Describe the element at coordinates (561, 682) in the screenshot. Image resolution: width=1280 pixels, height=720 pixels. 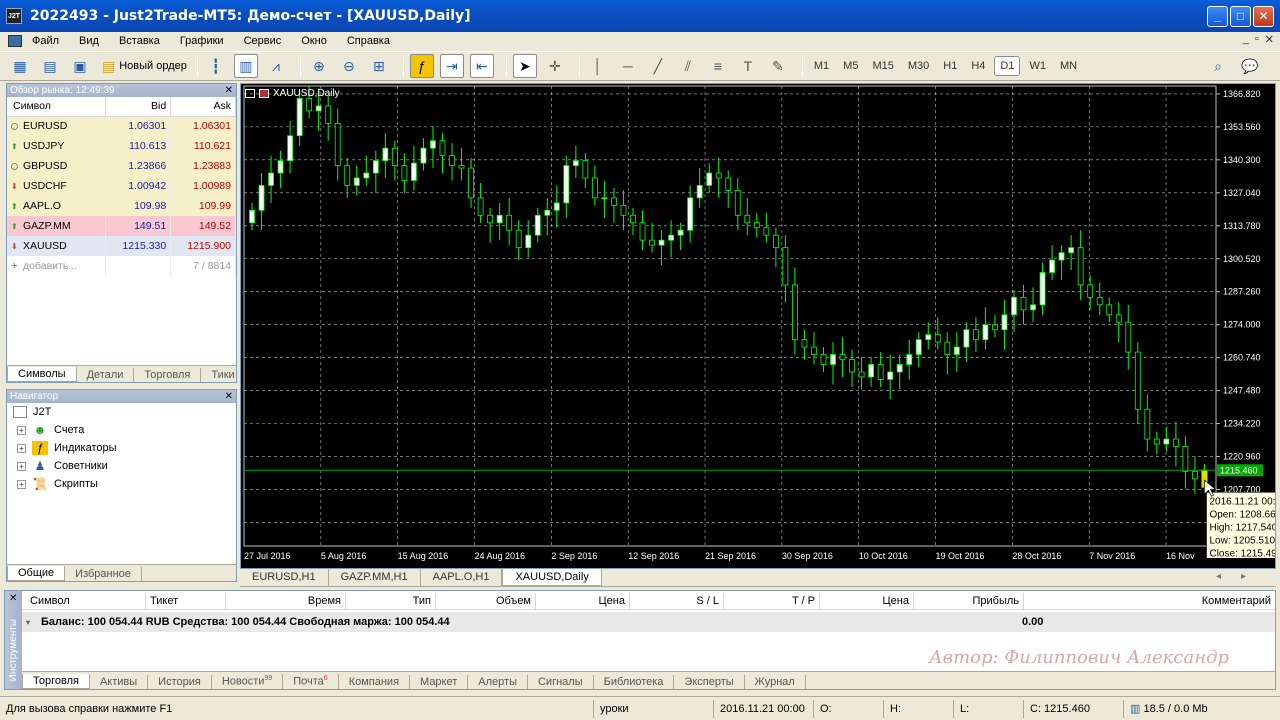
I see `tab-signals: Сигналы` at that location.